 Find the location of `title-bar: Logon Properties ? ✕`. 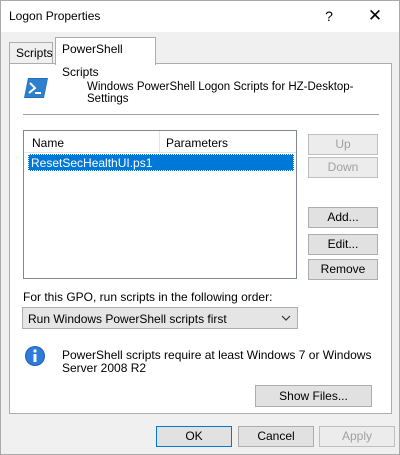

title-bar: Logon Properties ? ✕ is located at coordinates (200, 16).